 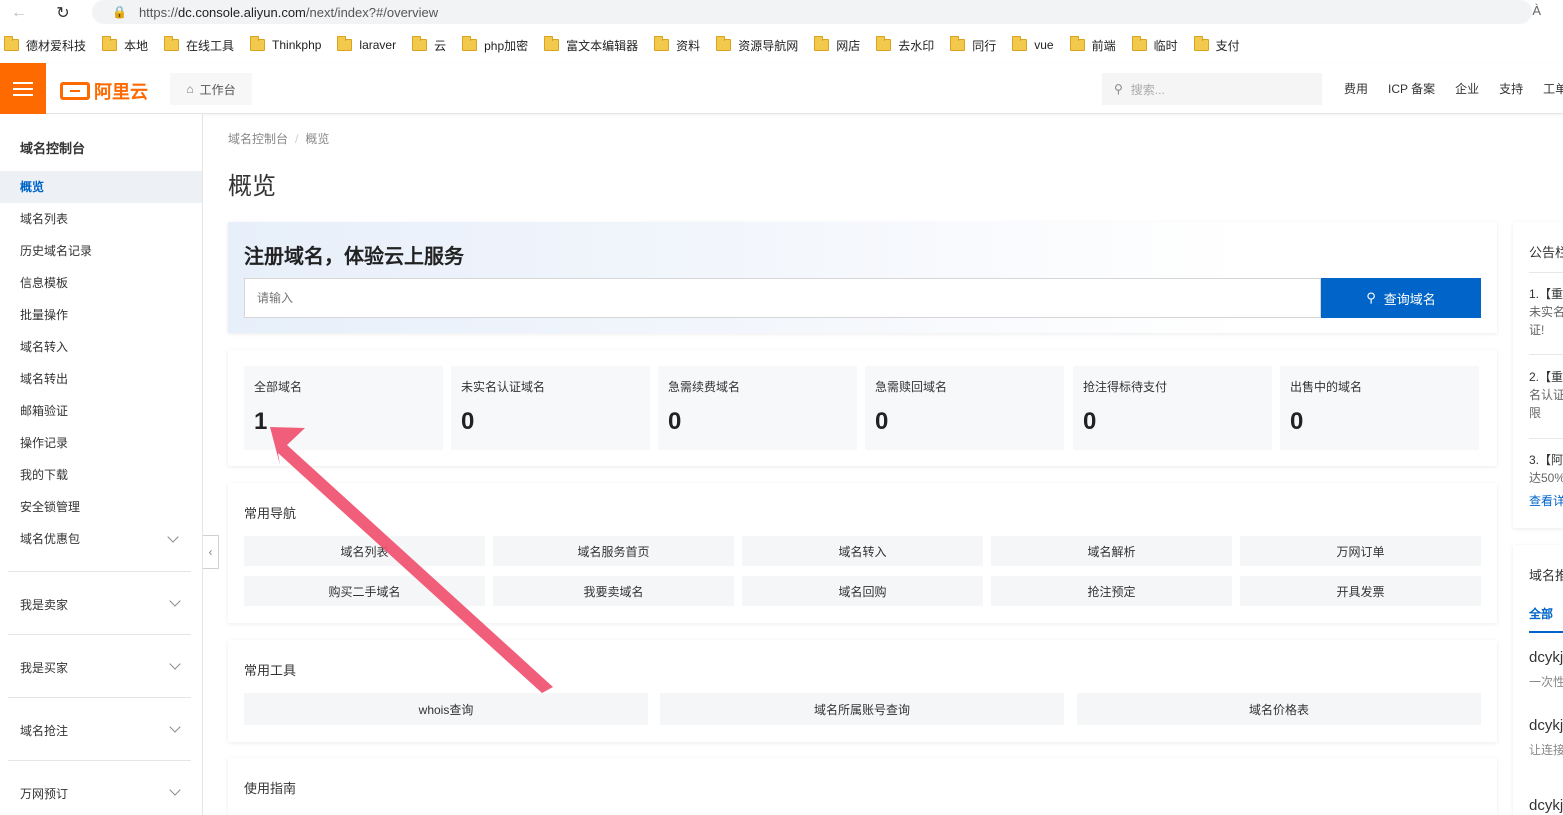 What do you see at coordinates (211, 552) in the screenshot?
I see `sidebar-collapse-handle: ‹` at bounding box center [211, 552].